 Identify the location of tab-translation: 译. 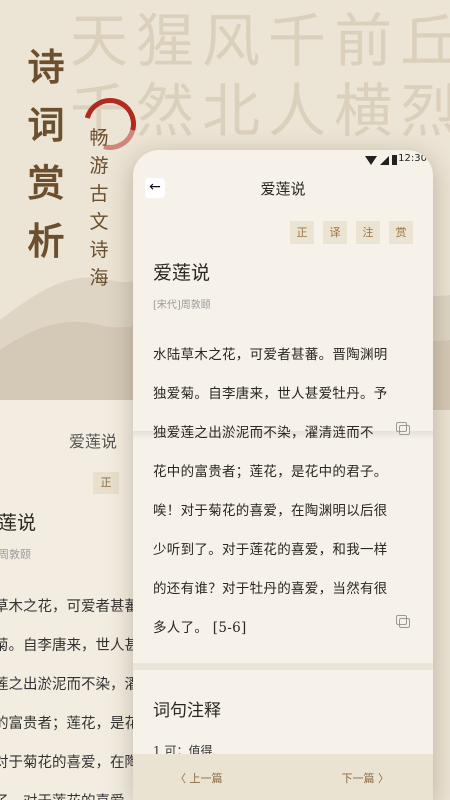
(335, 232).